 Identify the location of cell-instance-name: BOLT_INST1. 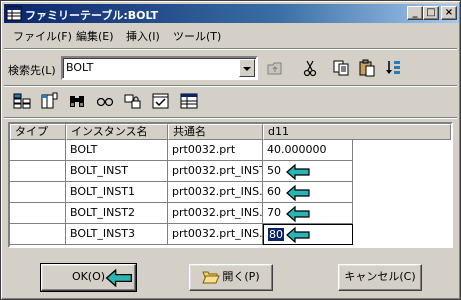
(117, 192).